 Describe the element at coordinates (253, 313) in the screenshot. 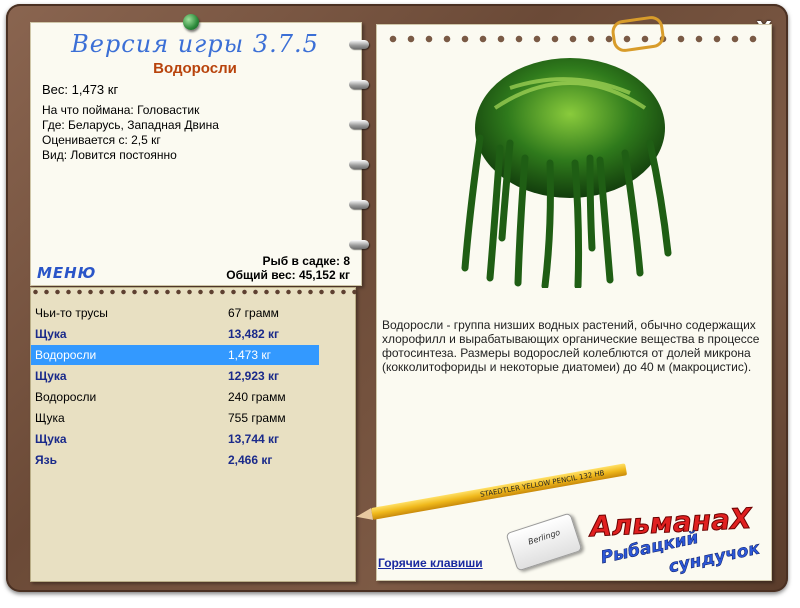

I see `catch-weight: 67 грамм` at that location.